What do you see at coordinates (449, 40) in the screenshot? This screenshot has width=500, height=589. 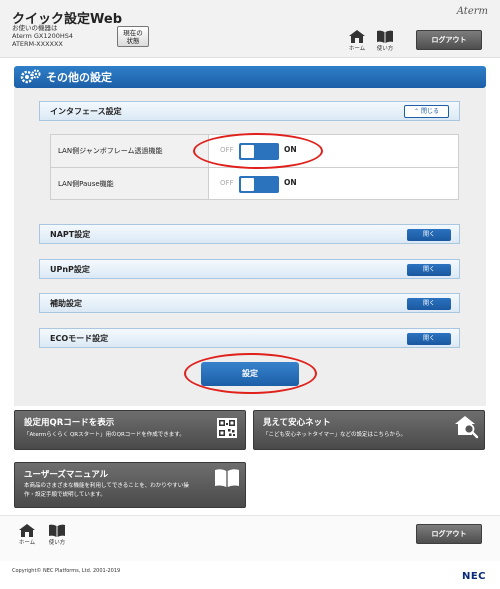 I see `logout-button: ログアウト` at bounding box center [449, 40].